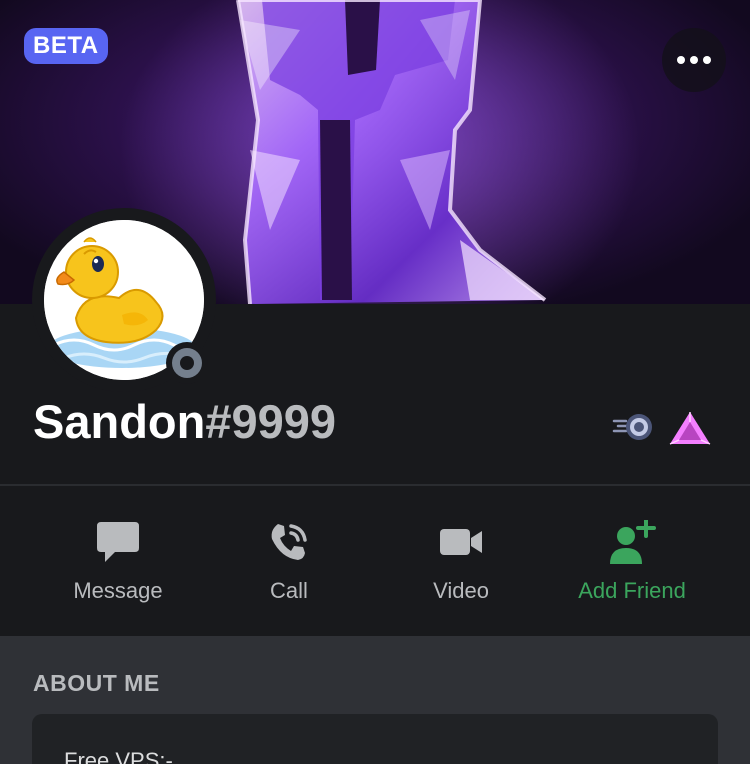 Image resolution: width=750 pixels, height=764 pixels. Describe the element at coordinates (461, 590) in the screenshot. I see `video-label: Video` at that location.